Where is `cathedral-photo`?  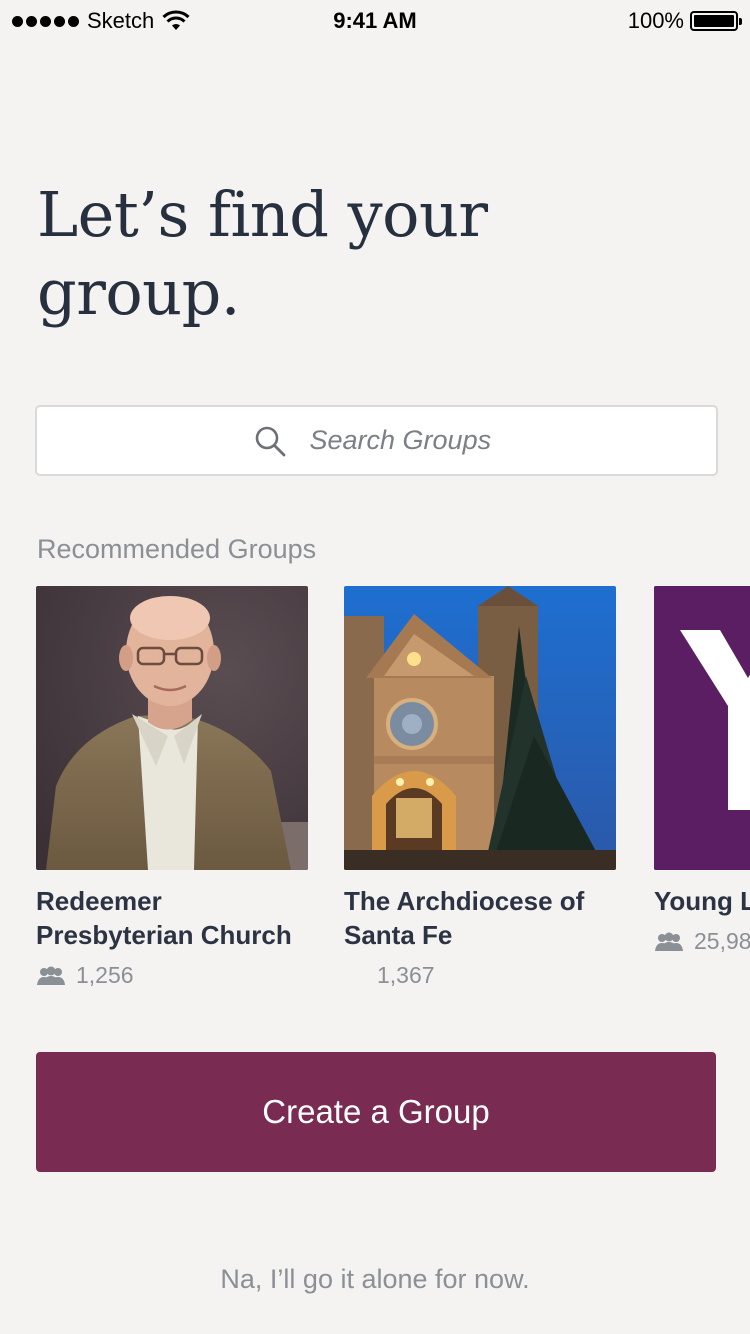 cathedral-photo is located at coordinates (480, 728).